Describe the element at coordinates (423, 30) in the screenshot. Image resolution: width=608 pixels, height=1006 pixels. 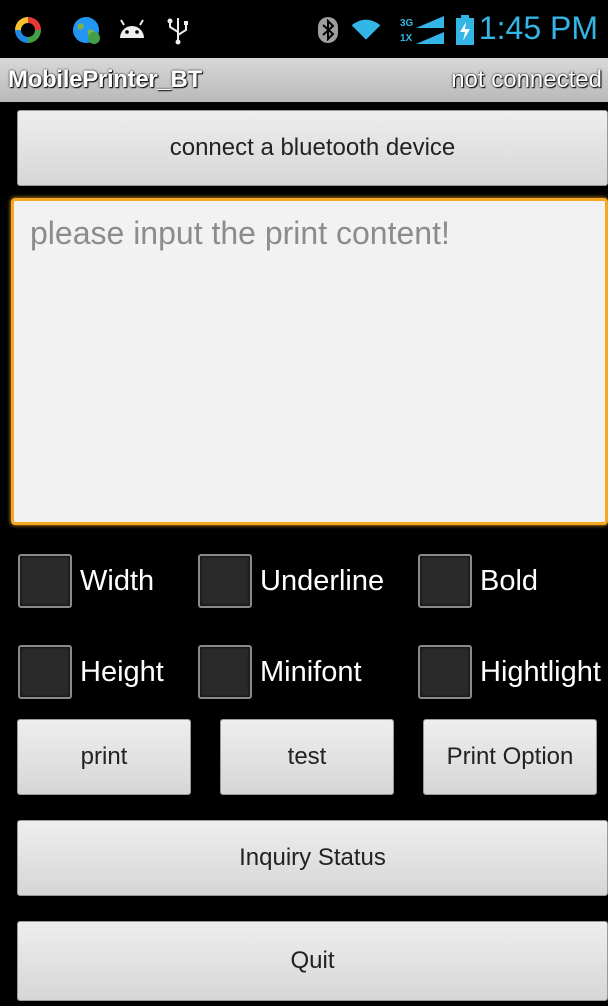
I see `signal-3g-1x-icon: 3G 1X` at that location.